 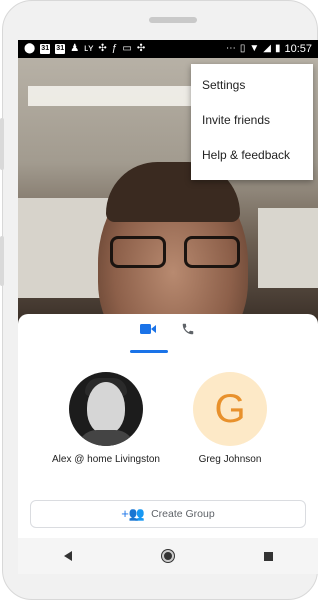 I want to click on home-icon, so click(x=168, y=556).